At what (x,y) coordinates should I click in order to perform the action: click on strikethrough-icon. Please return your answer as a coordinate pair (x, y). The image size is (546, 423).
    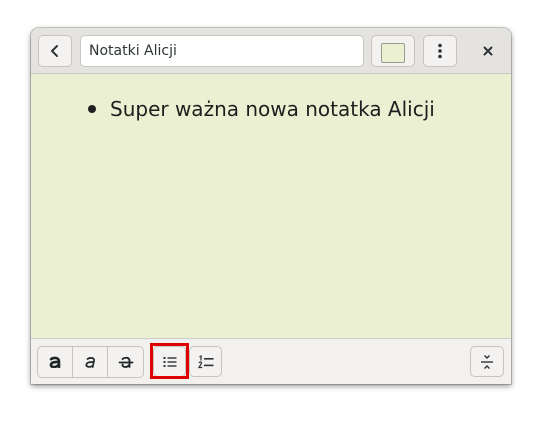
    Looking at the image, I should click on (125, 362).